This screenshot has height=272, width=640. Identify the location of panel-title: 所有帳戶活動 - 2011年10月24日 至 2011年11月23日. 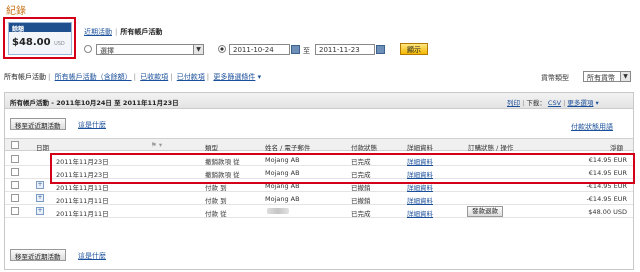
(94, 103).